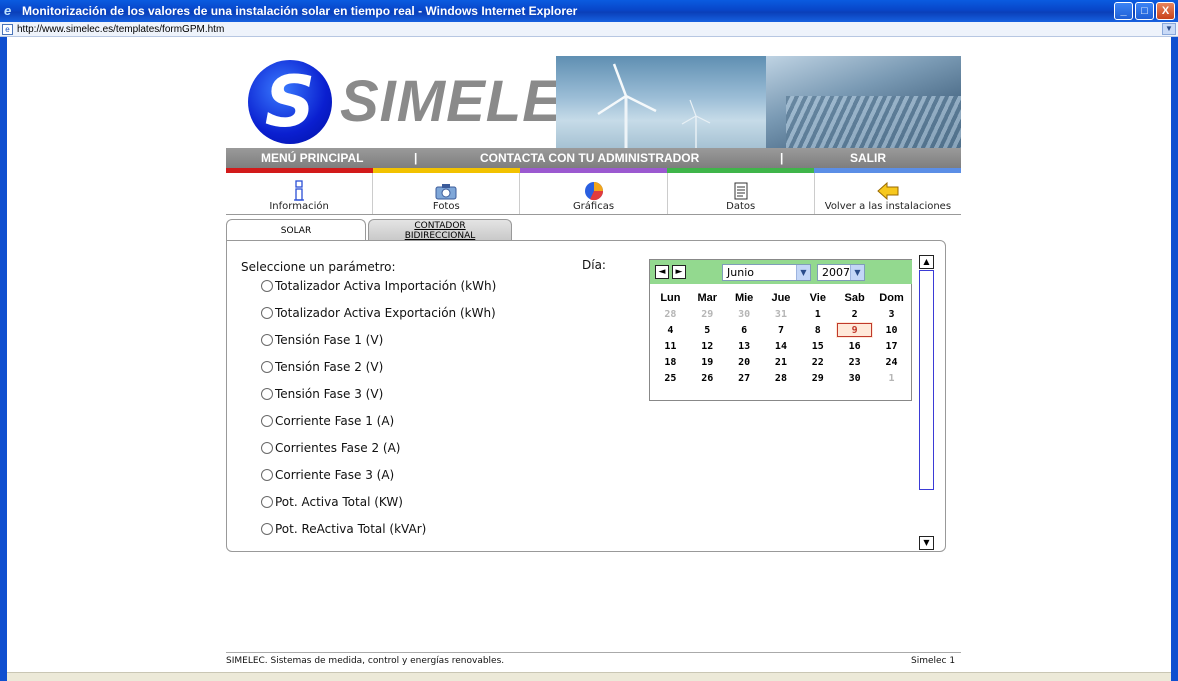 Image resolution: width=1178 pixels, height=681 pixels. I want to click on param-option: Tensión Fase 2 (V), so click(322, 367).